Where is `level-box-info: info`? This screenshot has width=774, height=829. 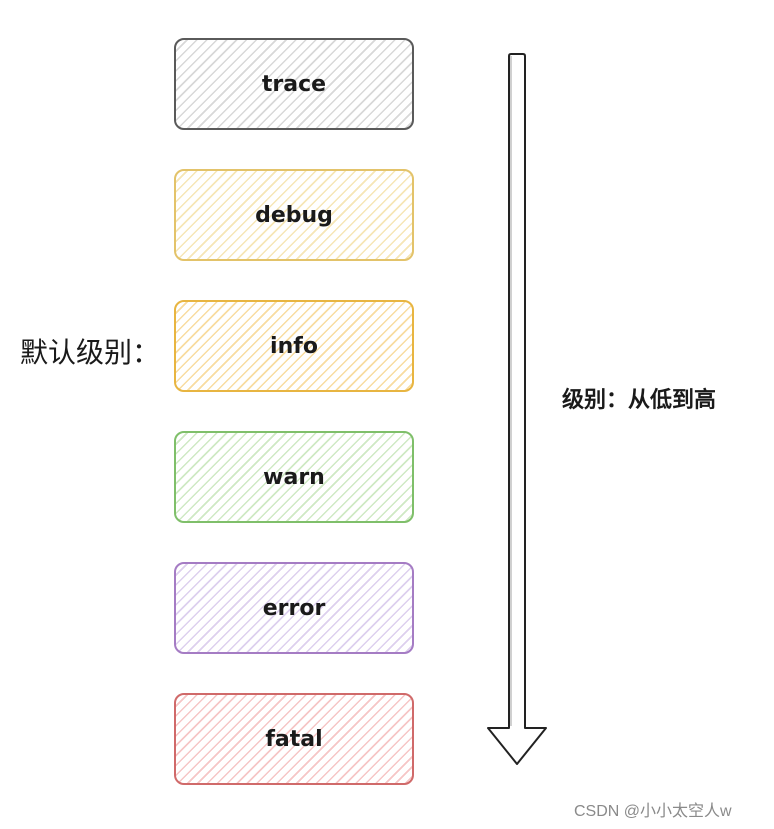
level-box-info: info is located at coordinates (294, 346).